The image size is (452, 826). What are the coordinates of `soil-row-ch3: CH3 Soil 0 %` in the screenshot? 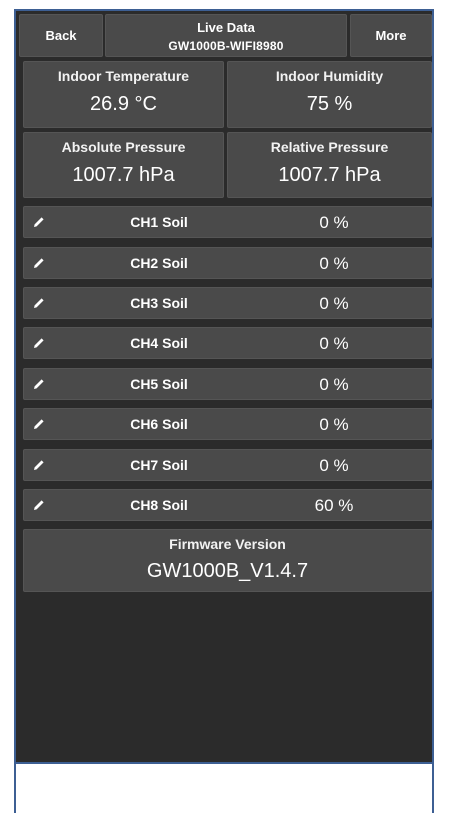 It's located at (227, 303).